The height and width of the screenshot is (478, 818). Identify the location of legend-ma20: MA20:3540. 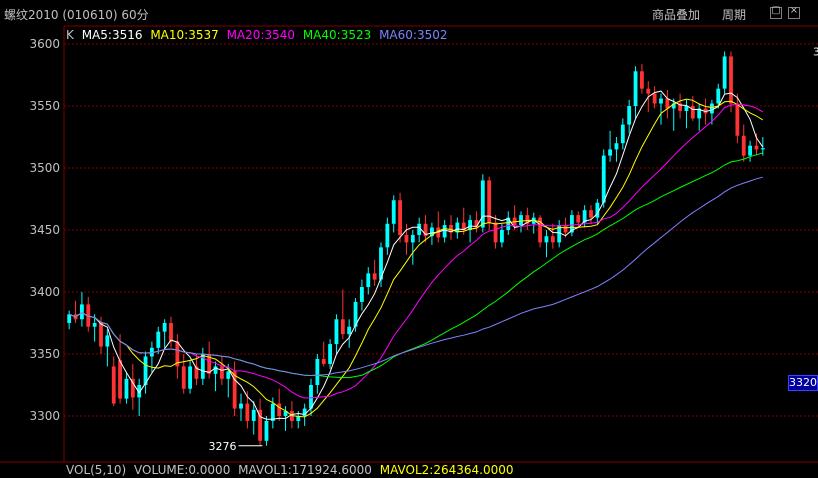
(260, 35).